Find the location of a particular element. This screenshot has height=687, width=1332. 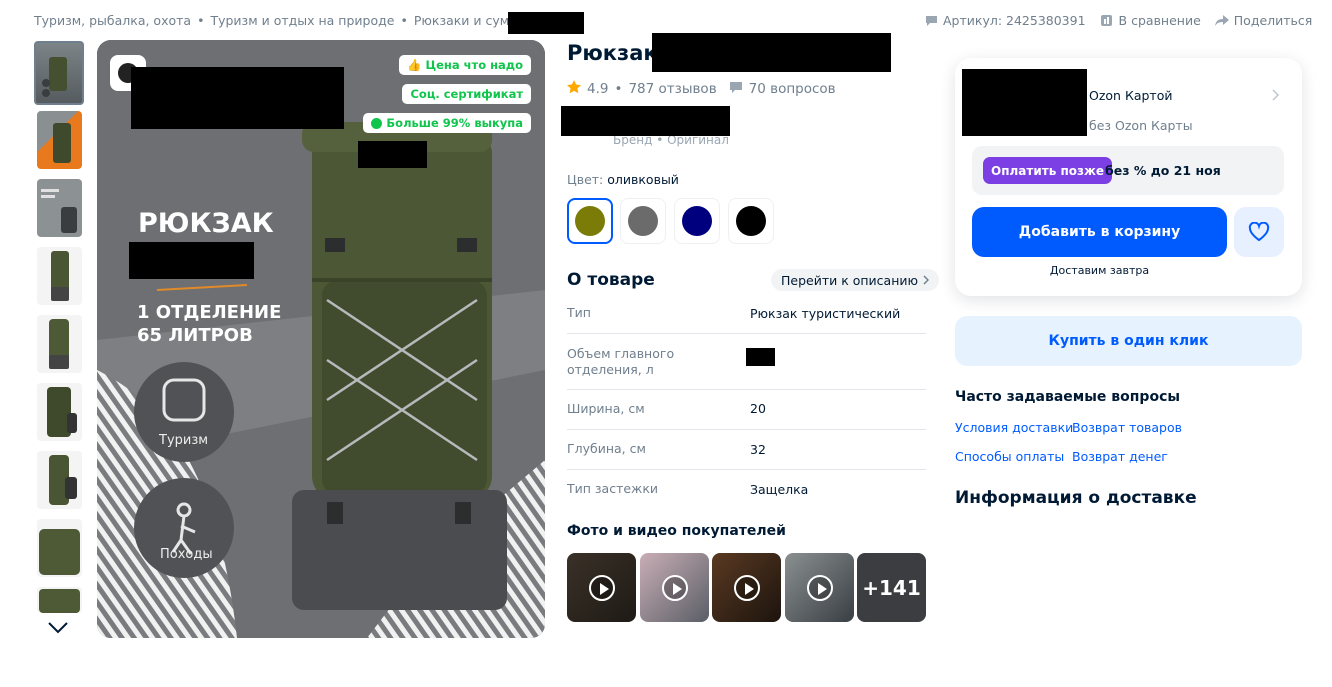

breadcrumb-item: Туризм, рыбалка, охота is located at coordinates (112, 20).